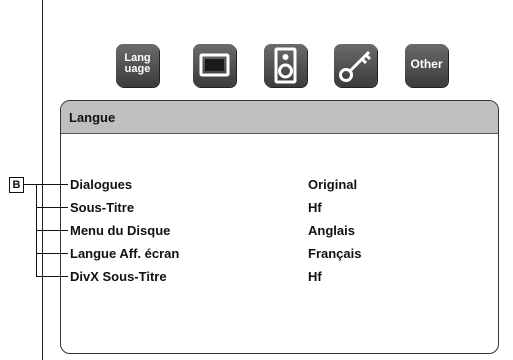 The width and height of the screenshot is (513, 360). What do you see at coordinates (331, 230) in the screenshot?
I see `setting-value-disc-menu: Anglais` at bounding box center [331, 230].